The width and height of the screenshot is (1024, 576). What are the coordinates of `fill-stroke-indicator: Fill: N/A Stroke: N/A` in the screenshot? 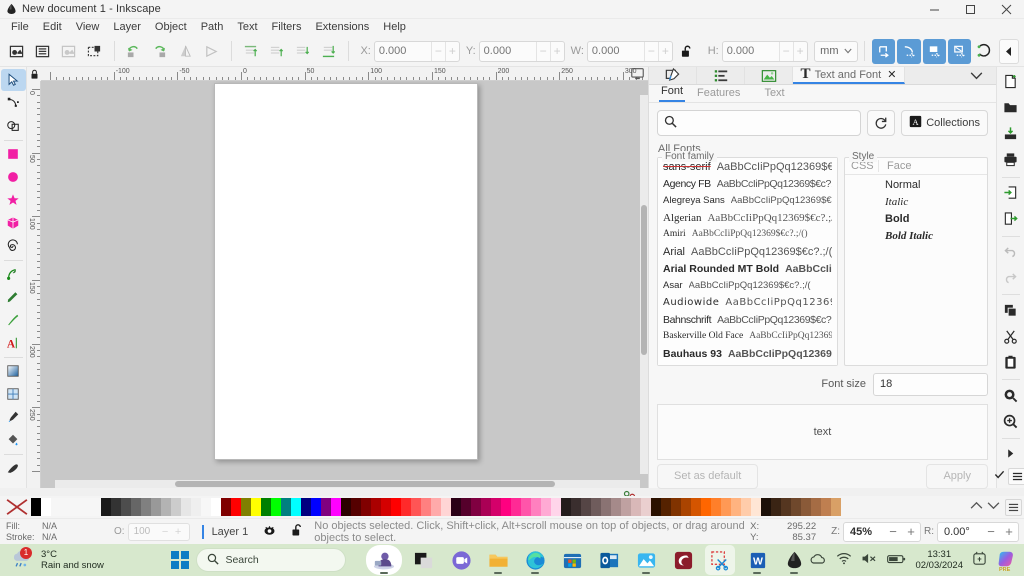 It's located at (46, 532).